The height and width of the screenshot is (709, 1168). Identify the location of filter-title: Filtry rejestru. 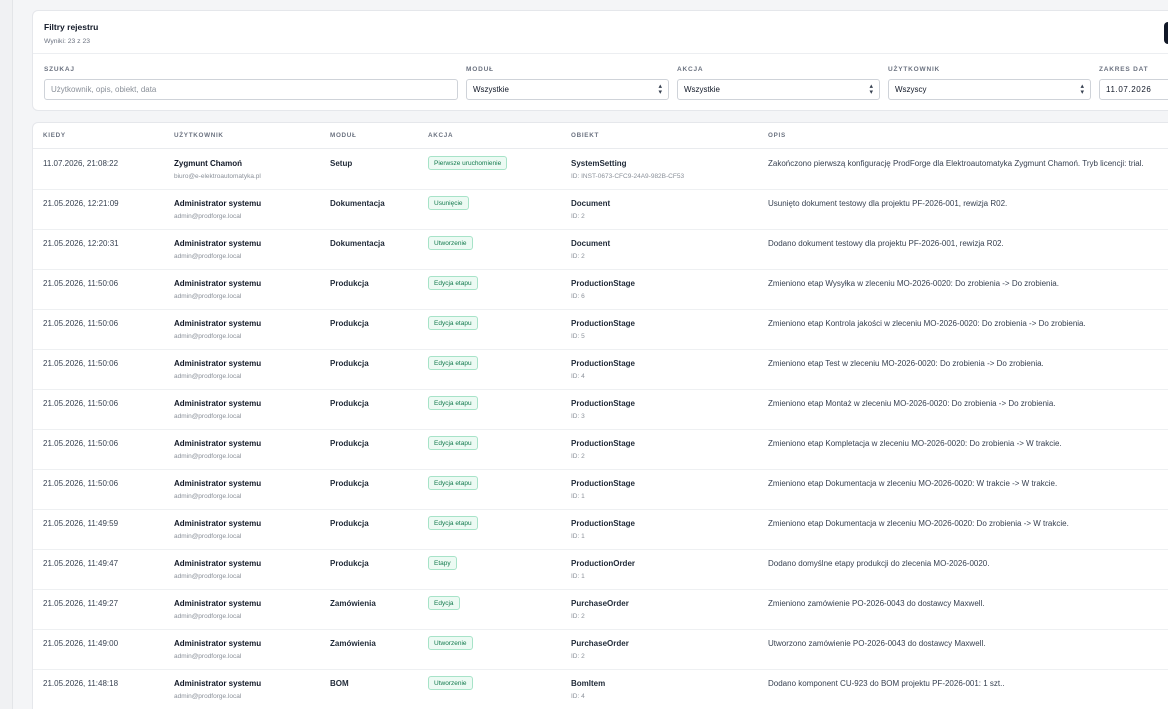
(71, 27).